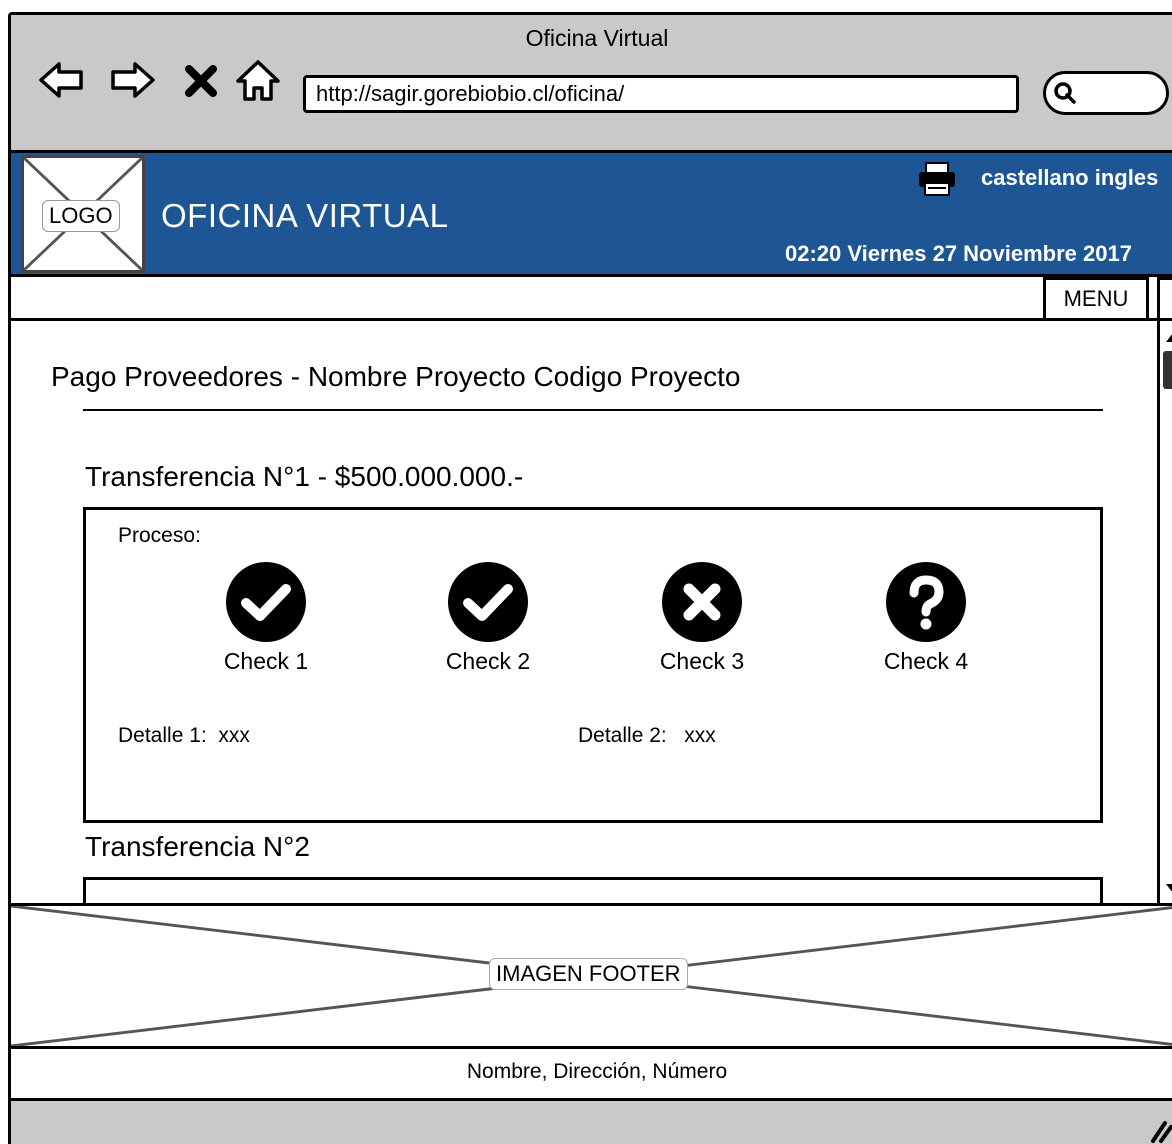  Describe the element at coordinates (958, 253) in the screenshot. I see `date-time: 02:20 Viernes 27 Noviembre 2017` at that location.